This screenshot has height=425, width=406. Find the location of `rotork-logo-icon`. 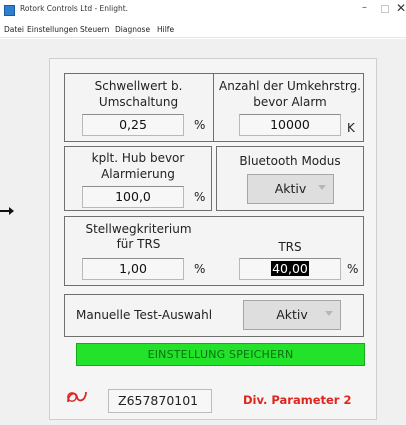

rotork-logo-icon is located at coordinates (77, 397).